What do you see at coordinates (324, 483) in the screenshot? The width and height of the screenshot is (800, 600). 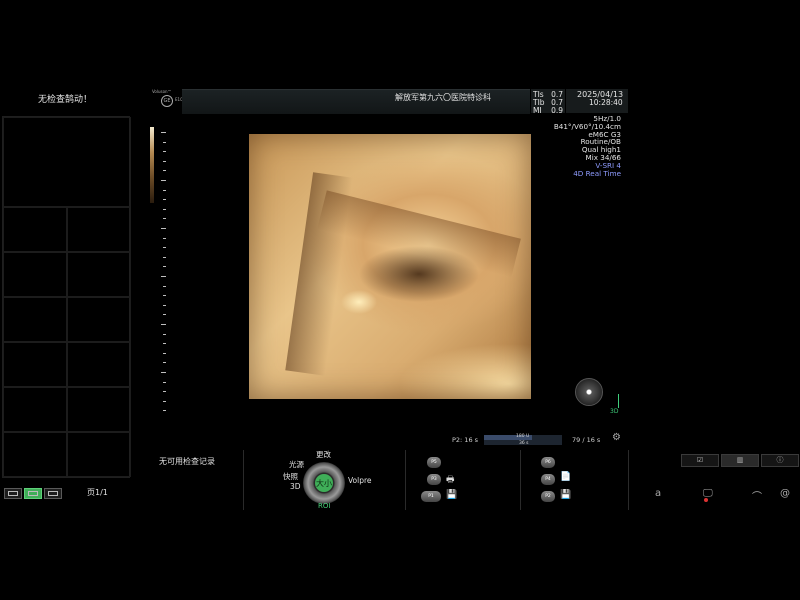 I see `knob-center-label: 大小` at bounding box center [324, 483].